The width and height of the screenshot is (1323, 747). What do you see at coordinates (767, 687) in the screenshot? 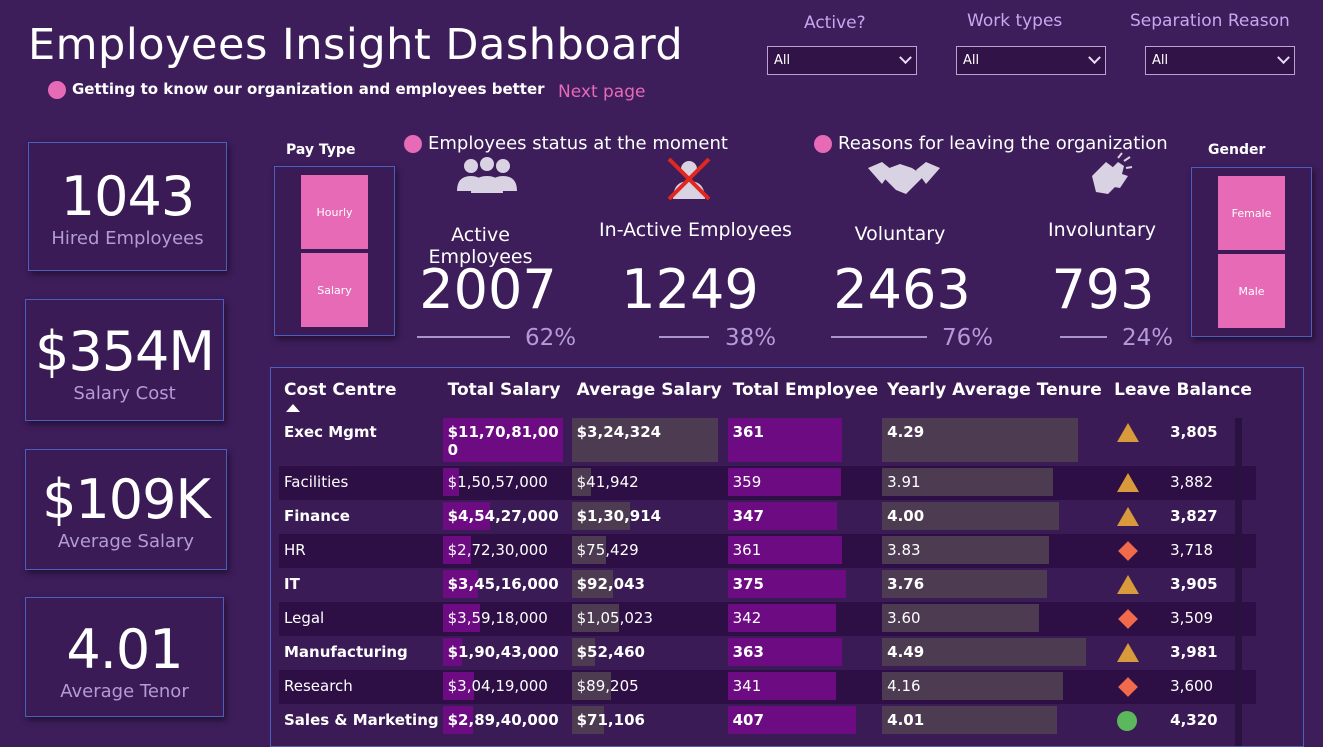
I see `table-row: Research $3,04,19,000 $89,205 341 4.16 3,600` at bounding box center [767, 687].